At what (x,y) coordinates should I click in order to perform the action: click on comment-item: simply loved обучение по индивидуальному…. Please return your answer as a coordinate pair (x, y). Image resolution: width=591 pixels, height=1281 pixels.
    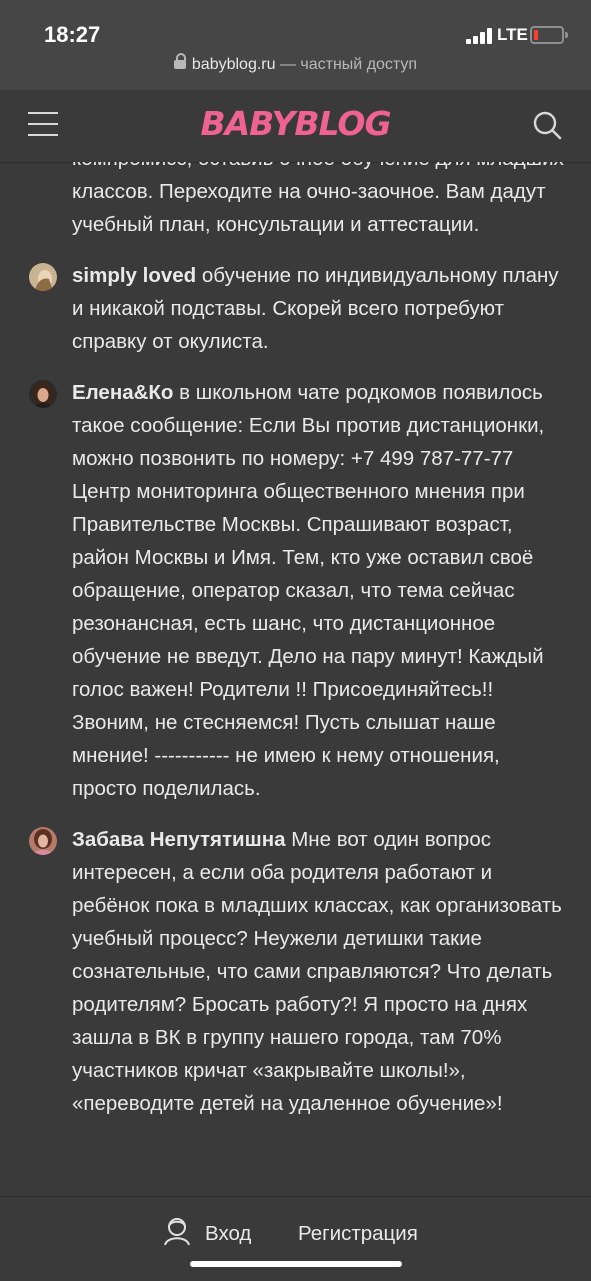
    Looking at the image, I should click on (295, 308).